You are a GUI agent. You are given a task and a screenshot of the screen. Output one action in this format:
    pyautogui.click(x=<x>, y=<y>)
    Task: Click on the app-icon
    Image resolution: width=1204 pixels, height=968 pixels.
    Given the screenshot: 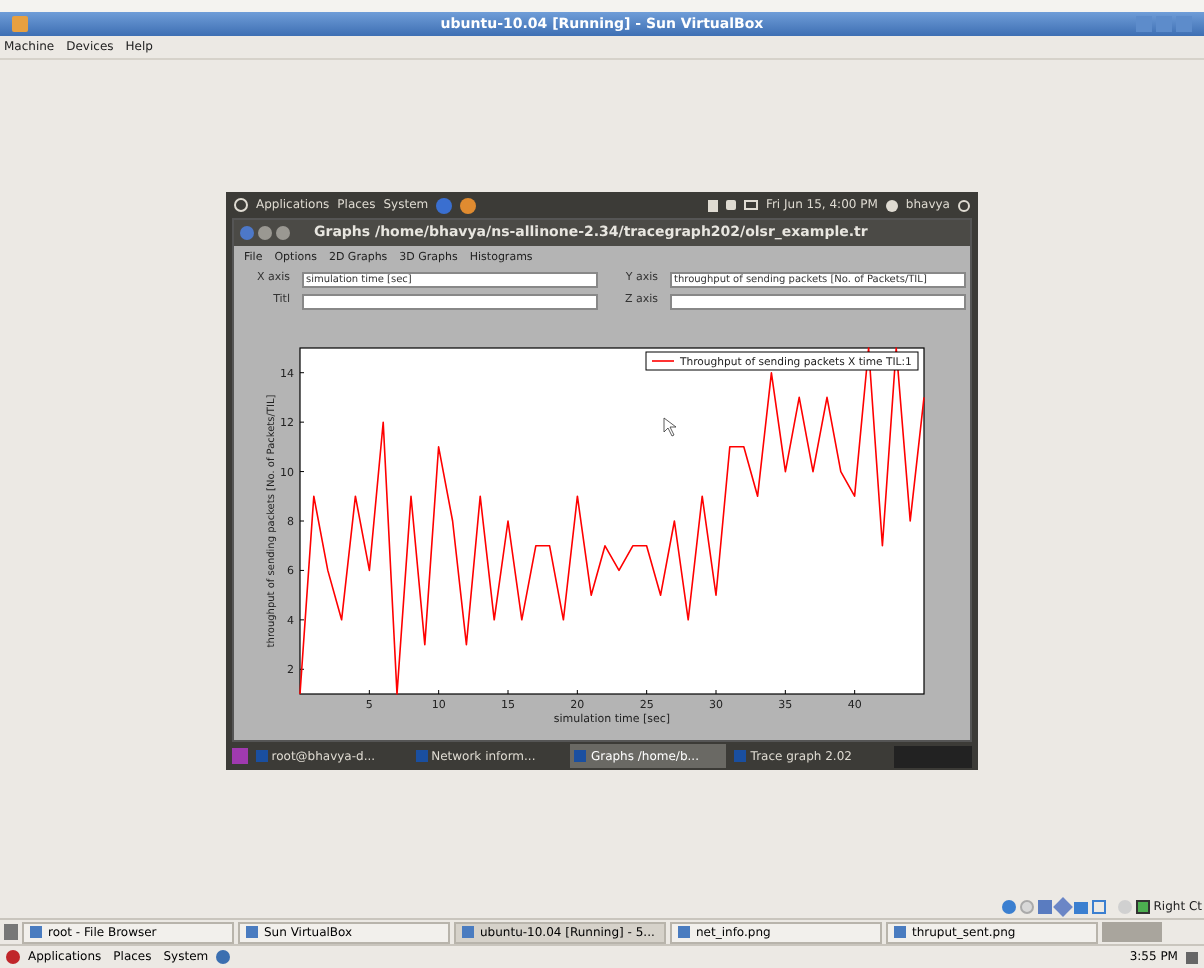 What is the action you would take?
    pyautogui.click(x=20, y=24)
    